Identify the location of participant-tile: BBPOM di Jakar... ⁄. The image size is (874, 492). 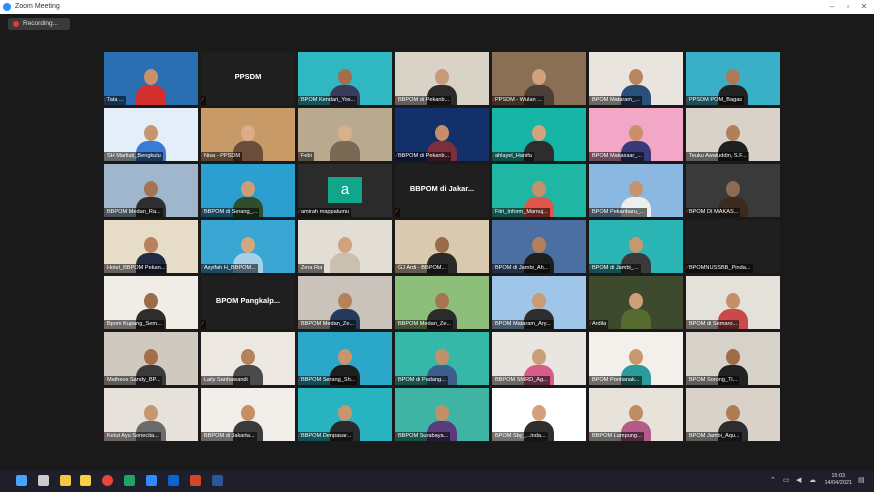
(442, 190).